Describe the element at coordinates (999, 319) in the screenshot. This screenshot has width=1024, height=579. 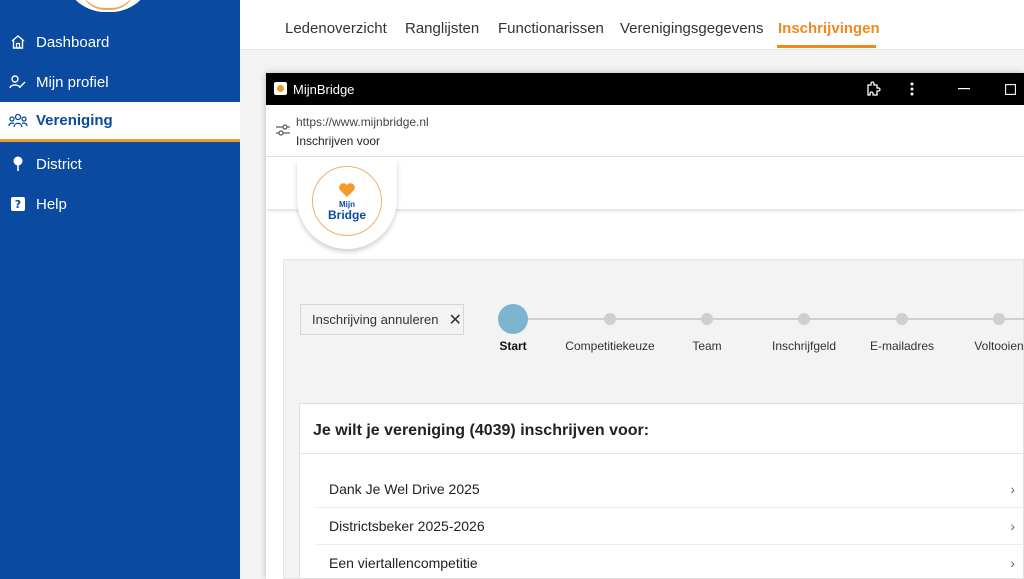
I see `step-dot-voltooien` at that location.